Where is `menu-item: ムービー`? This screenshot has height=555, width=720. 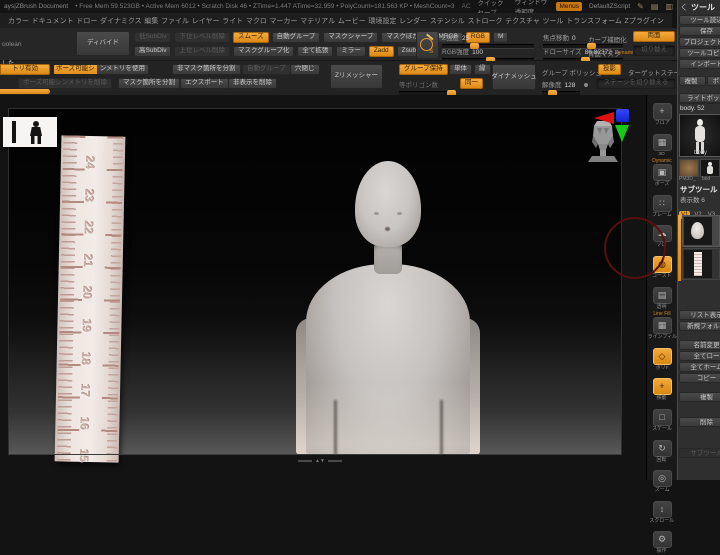 menu-item: ムービー is located at coordinates (352, 21).